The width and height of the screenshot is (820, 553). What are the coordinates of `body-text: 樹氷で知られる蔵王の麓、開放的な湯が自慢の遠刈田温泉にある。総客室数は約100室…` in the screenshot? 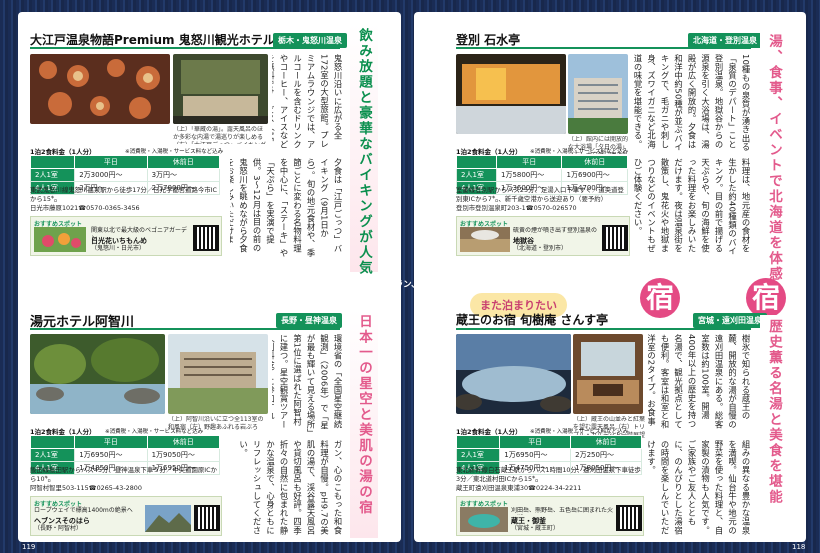 It's located at (699, 381).